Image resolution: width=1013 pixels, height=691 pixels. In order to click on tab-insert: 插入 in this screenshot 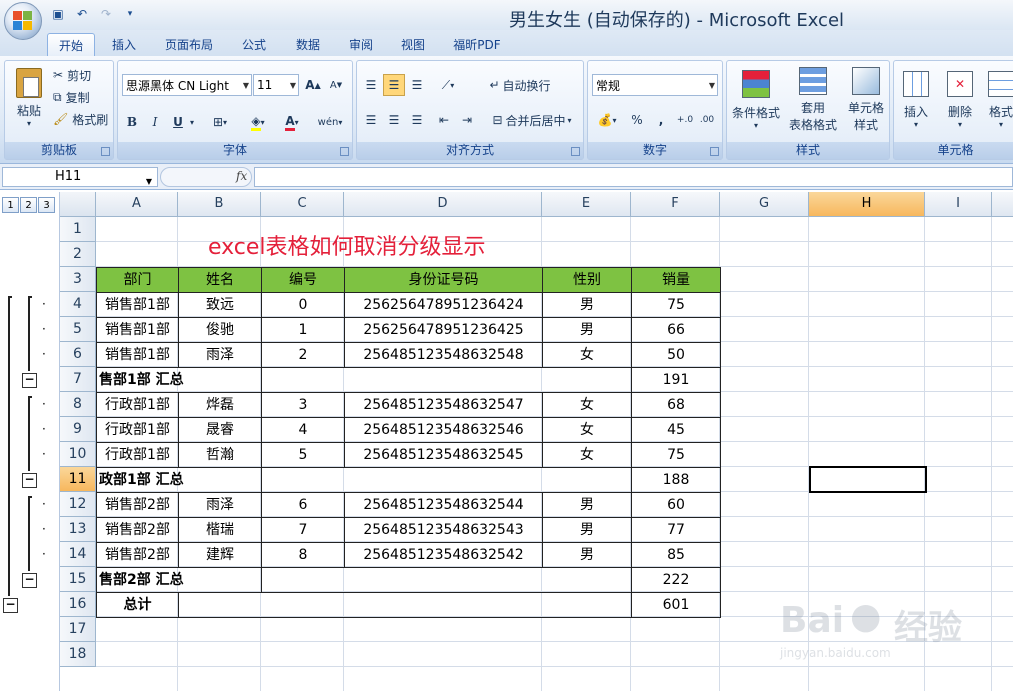, I will do `click(124, 44)`.